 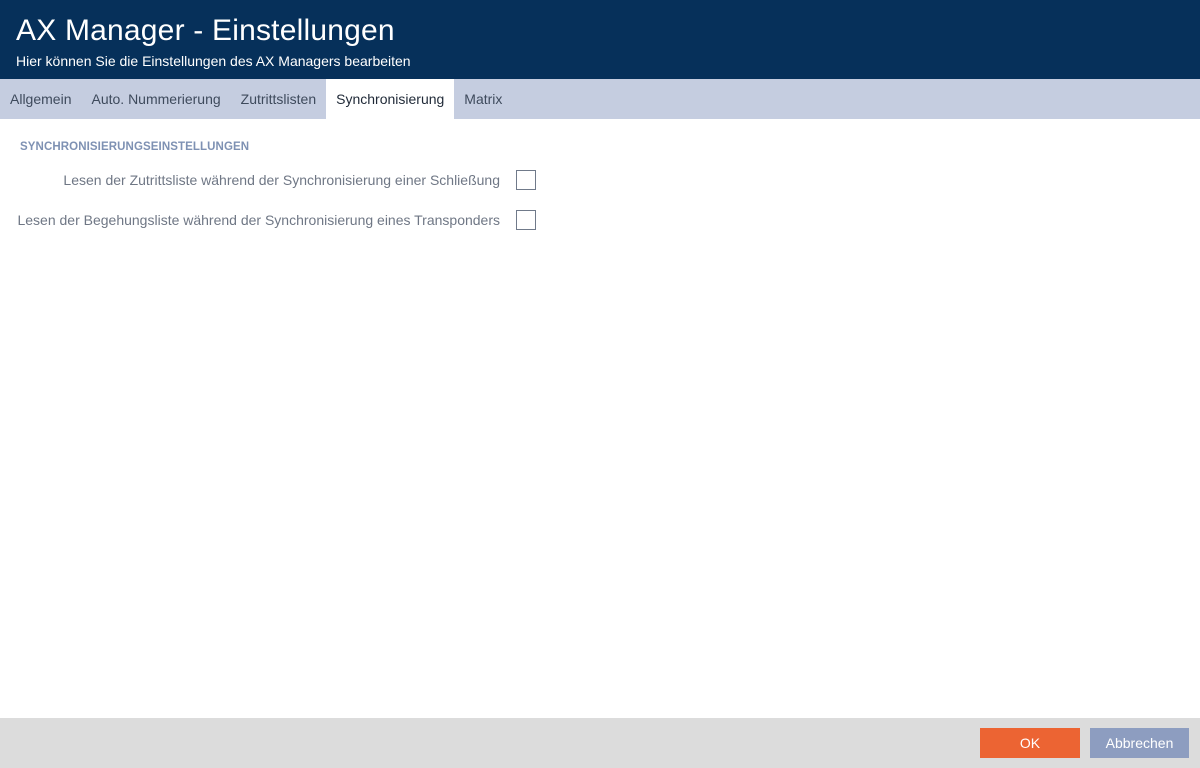 I want to click on ok-button: OK, so click(x=1030, y=743).